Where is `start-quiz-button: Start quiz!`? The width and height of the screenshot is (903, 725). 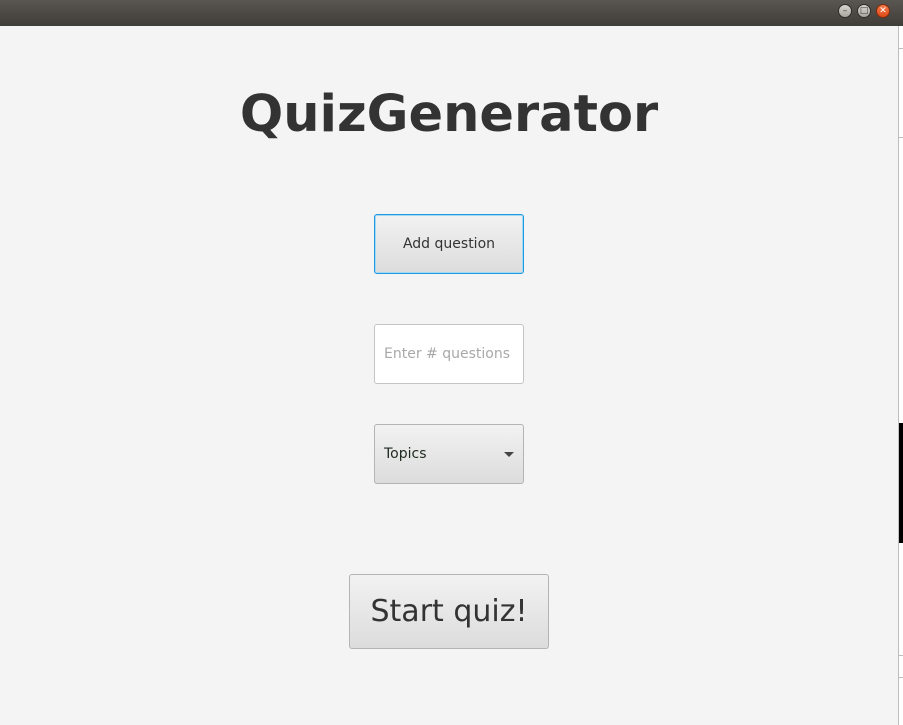
start-quiz-button: Start quiz! is located at coordinates (449, 611).